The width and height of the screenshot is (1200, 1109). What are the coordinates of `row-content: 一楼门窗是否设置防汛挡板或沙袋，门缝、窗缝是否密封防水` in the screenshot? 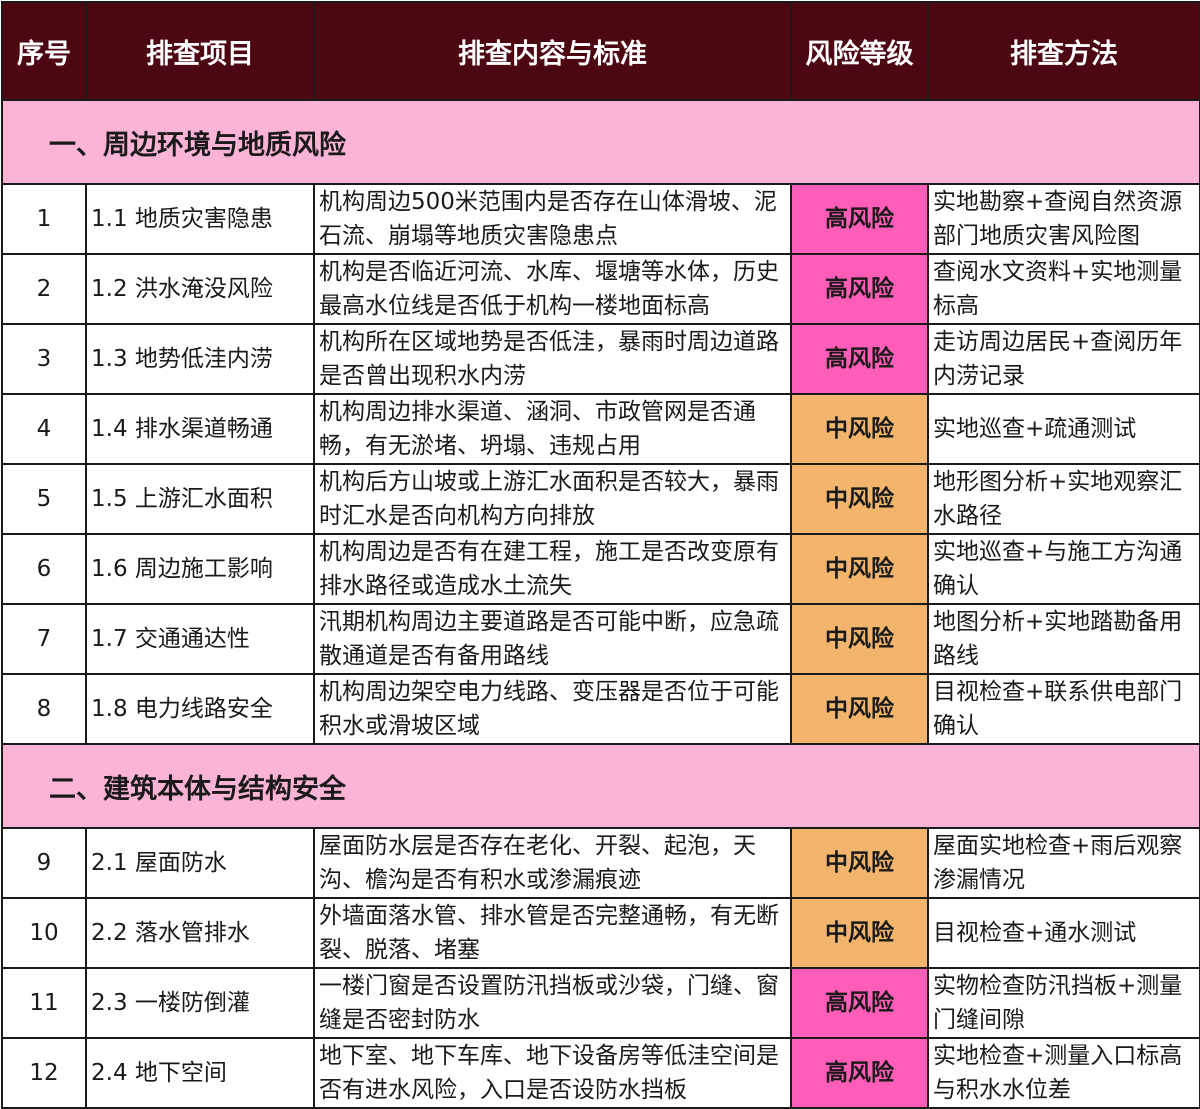 It's located at (552, 1003).